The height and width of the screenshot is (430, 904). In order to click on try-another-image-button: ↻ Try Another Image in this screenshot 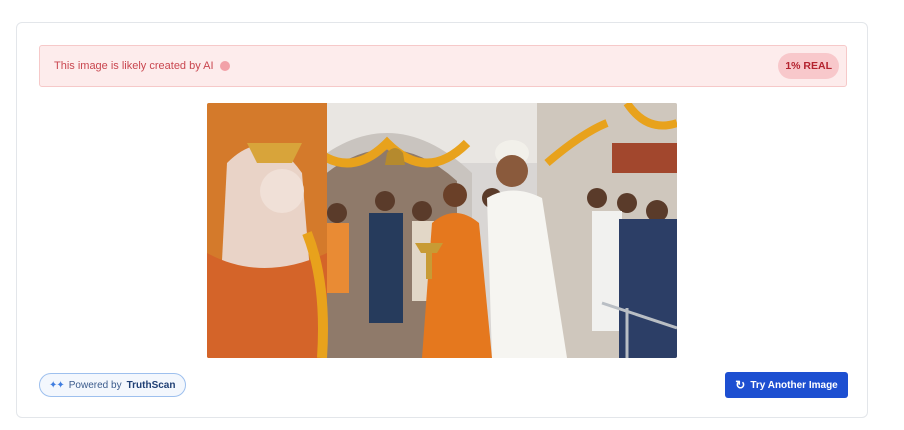, I will do `click(786, 385)`.